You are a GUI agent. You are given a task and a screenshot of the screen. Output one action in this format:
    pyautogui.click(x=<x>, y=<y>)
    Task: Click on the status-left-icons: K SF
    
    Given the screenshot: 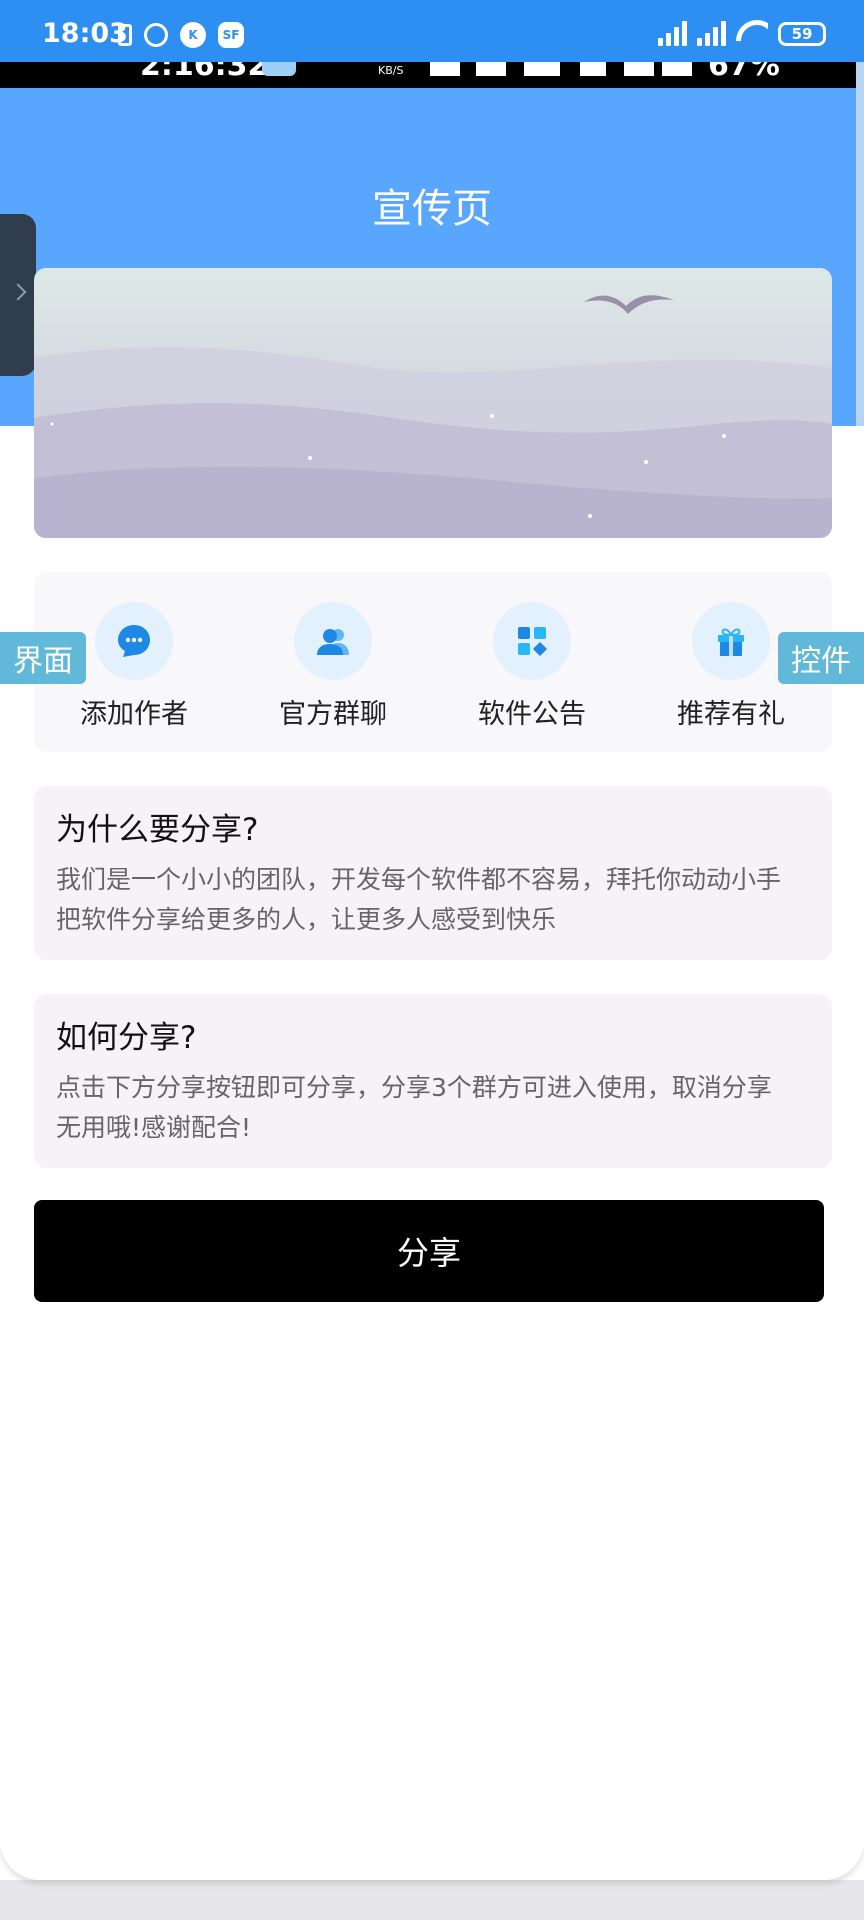 What is the action you would take?
    pyautogui.click(x=181, y=35)
    